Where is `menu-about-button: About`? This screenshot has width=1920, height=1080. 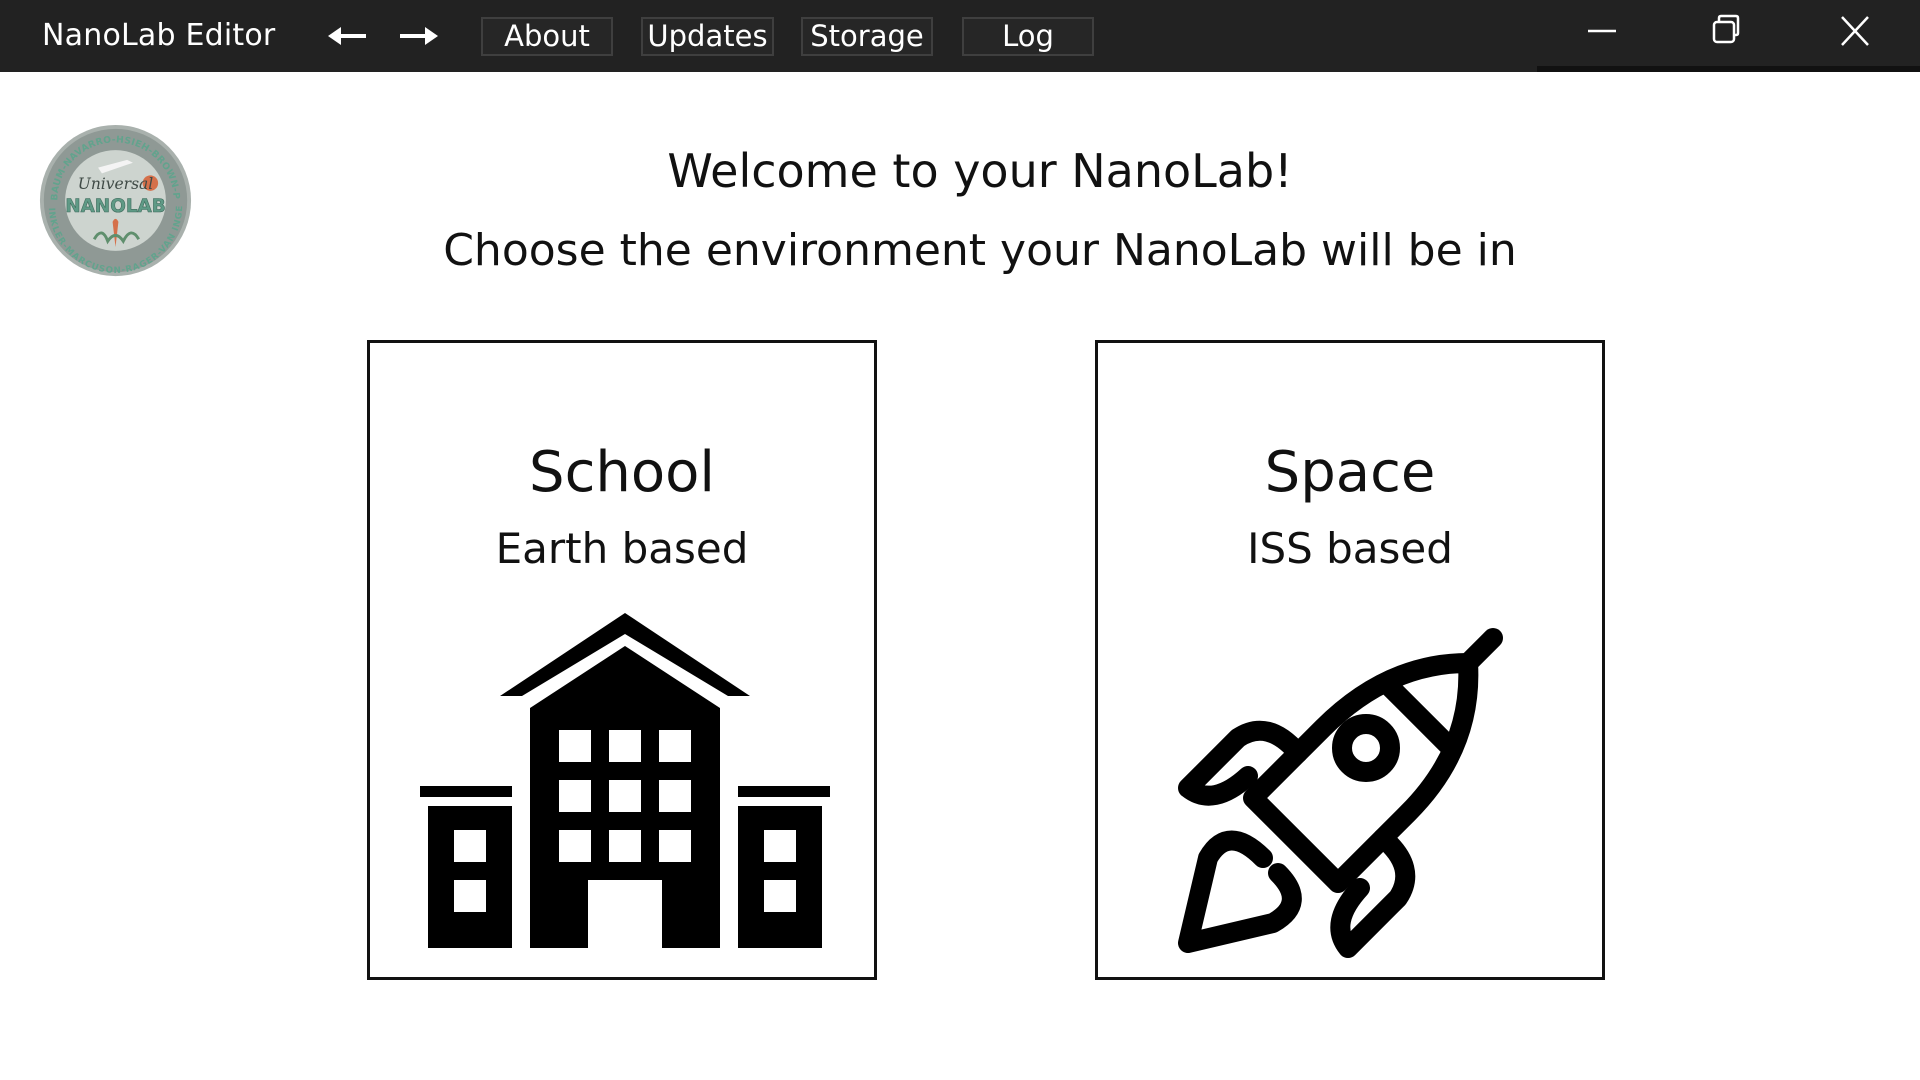 menu-about-button: About is located at coordinates (547, 36).